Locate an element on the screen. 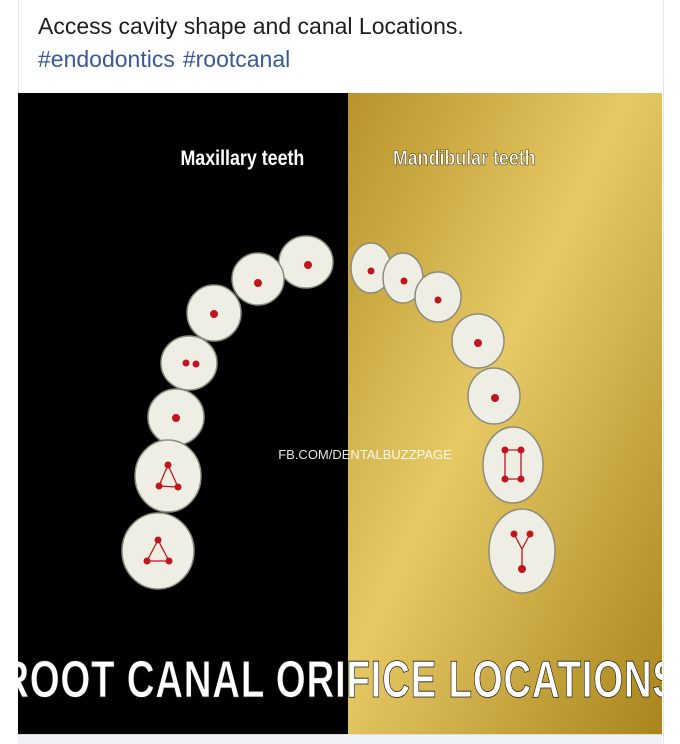  hashtag-rootcanal: #rootcanal is located at coordinates (236, 59).